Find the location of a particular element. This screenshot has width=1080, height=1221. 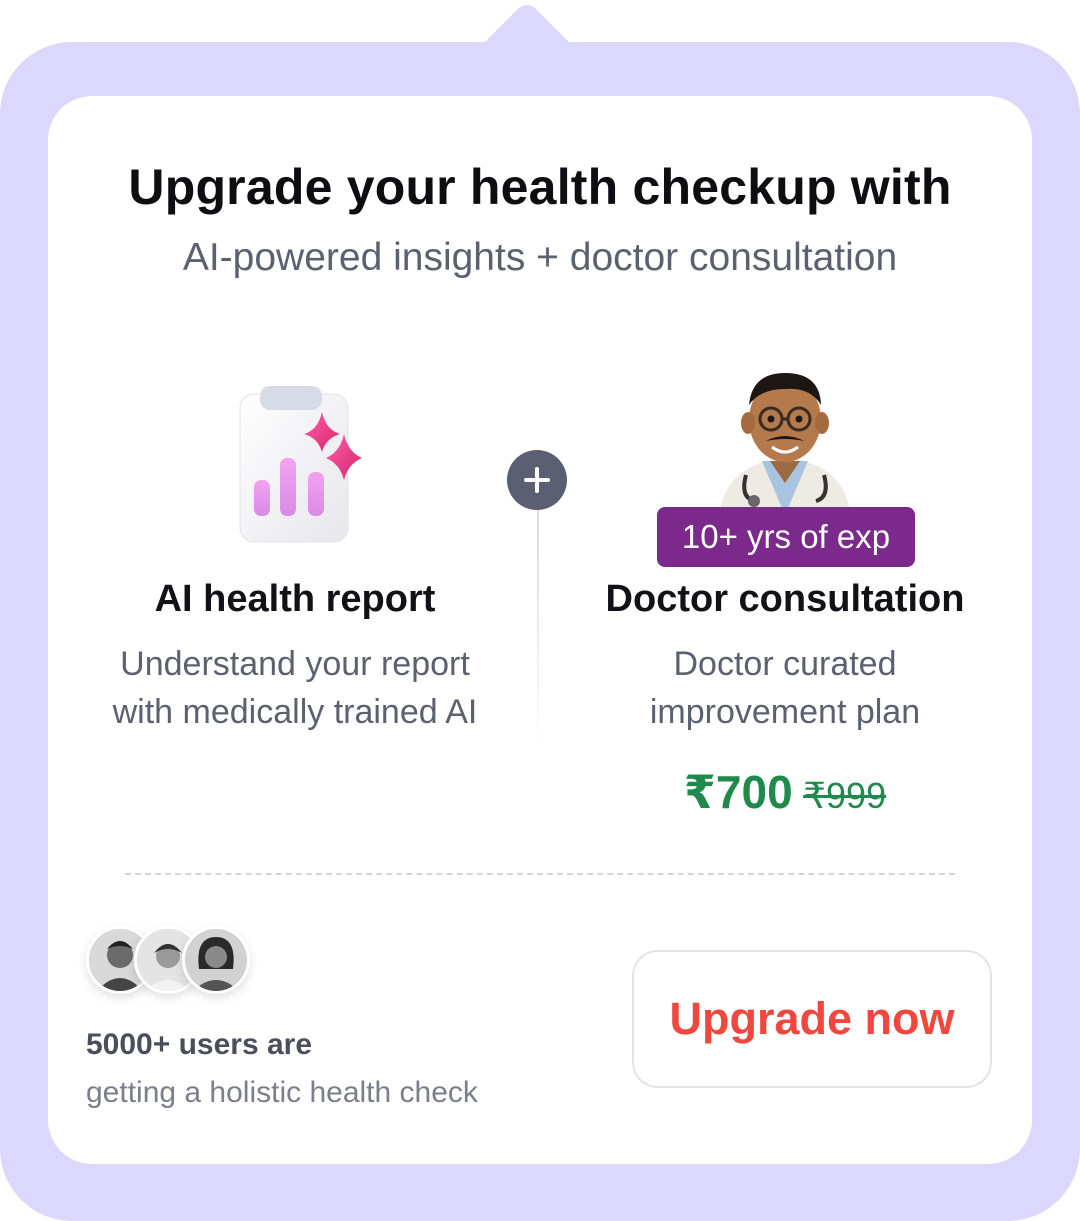

ai-report-title: AI health report is located at coordinates (295, 599).